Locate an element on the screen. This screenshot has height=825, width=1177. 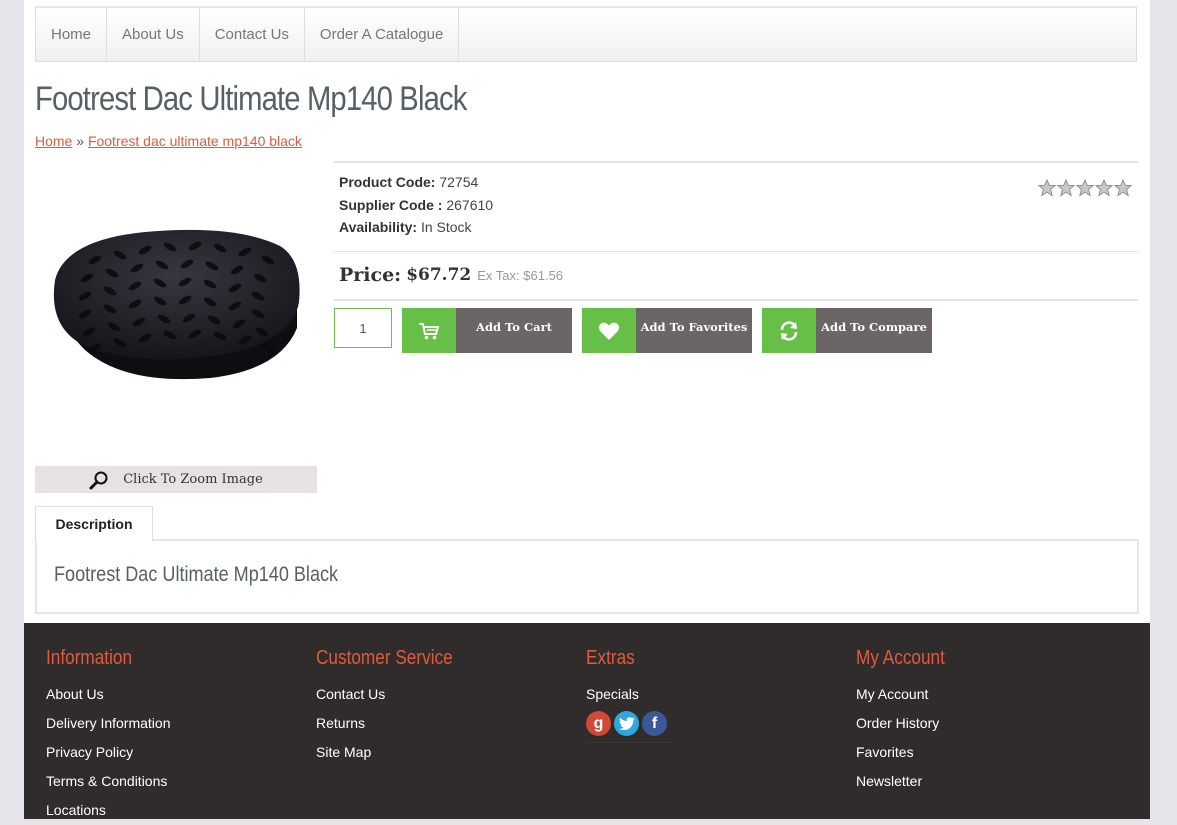
breadcrumb: Home » Footrest dac ultimate mp140 black is located at coordinates (168, 141).